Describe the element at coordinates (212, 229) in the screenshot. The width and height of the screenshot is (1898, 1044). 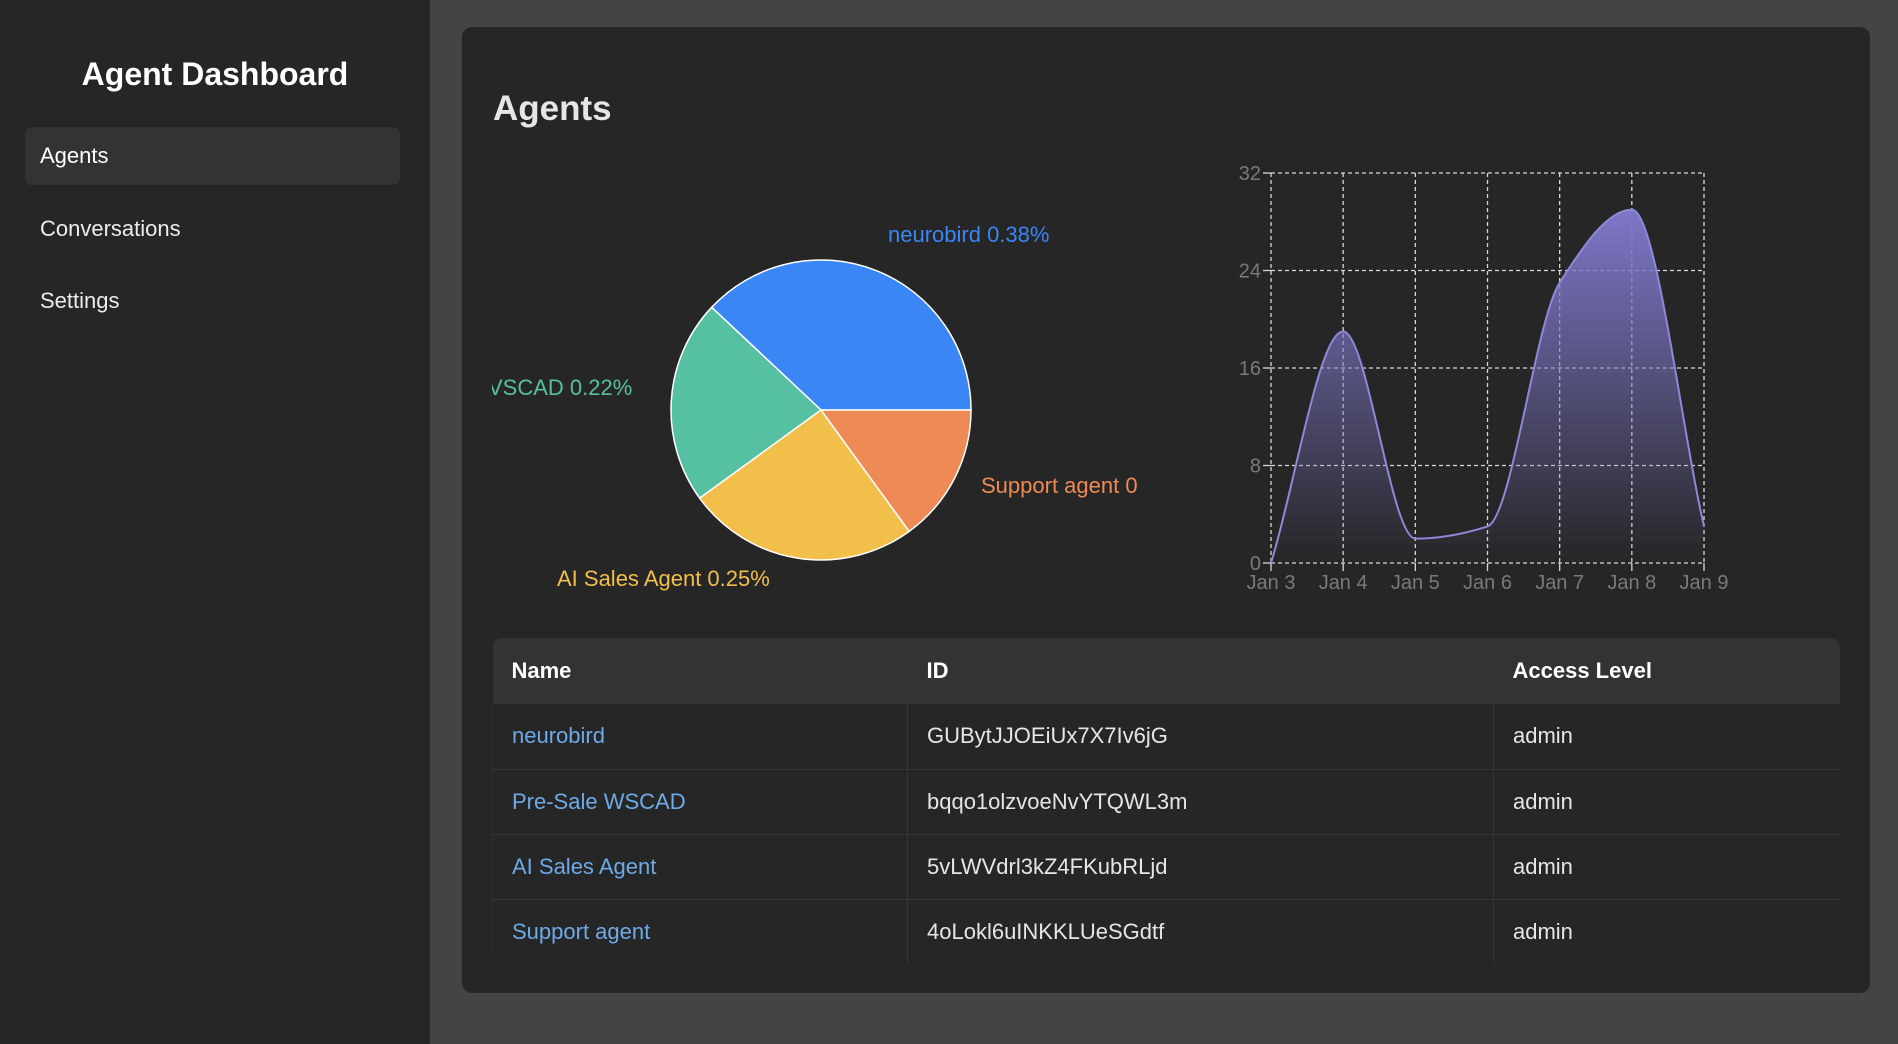
I see `sidebar-item-conversations: Conversations` at that location.